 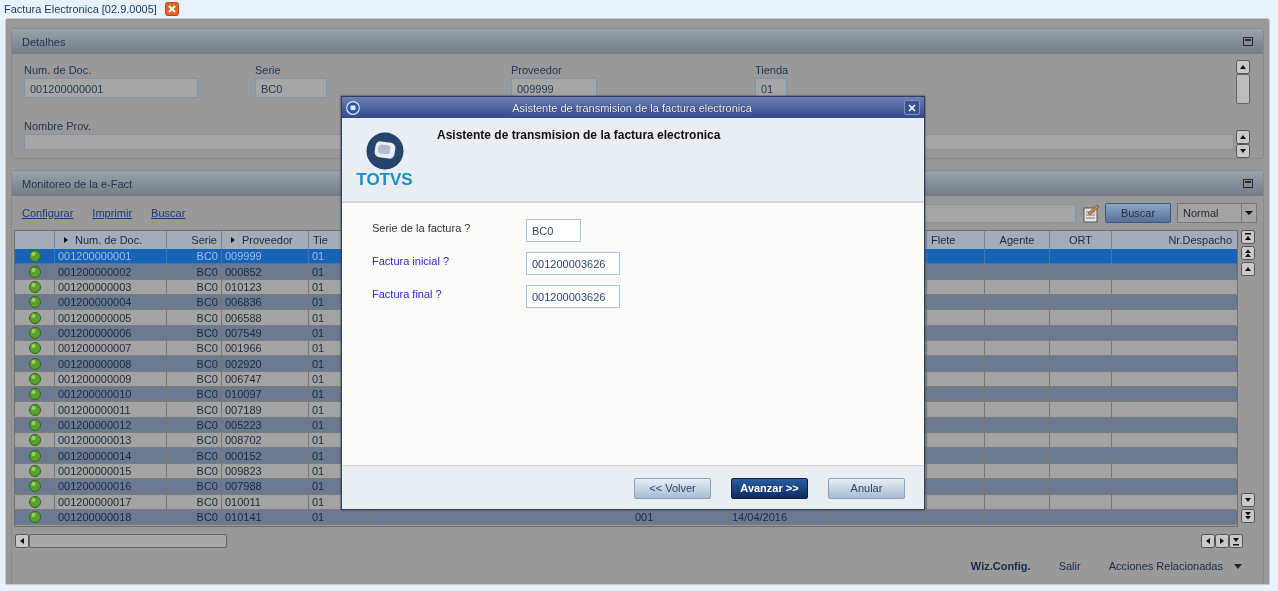 What do you see at coordinates (111, 364) in the screenshot?
I see `table-cell: 001200000008` at bounding box center [111, 364].